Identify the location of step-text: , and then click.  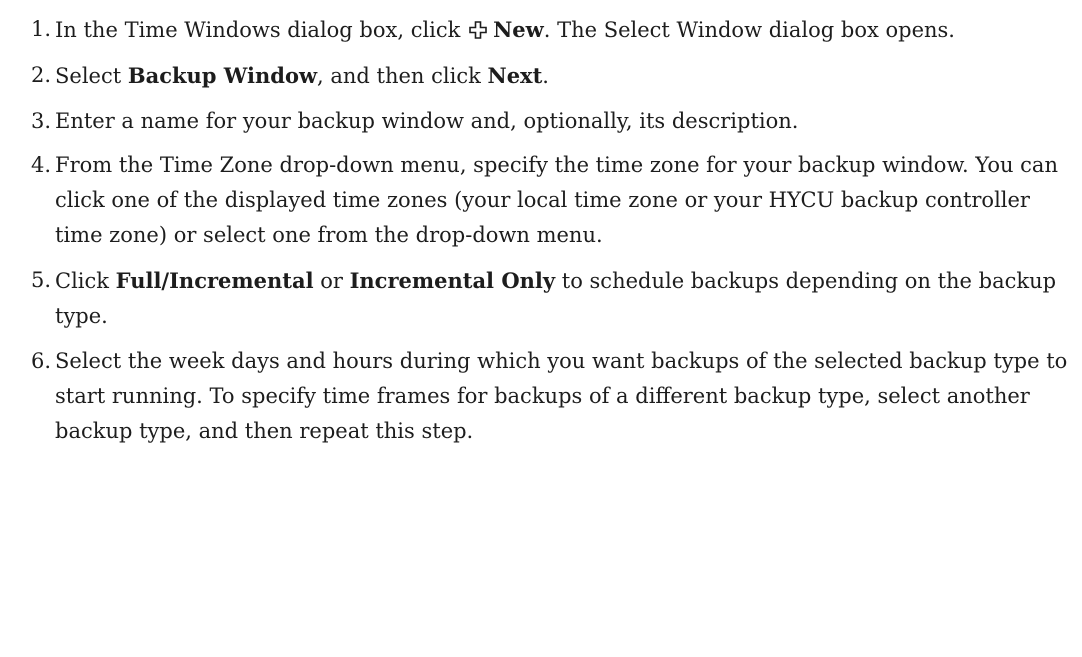
(402, 76).